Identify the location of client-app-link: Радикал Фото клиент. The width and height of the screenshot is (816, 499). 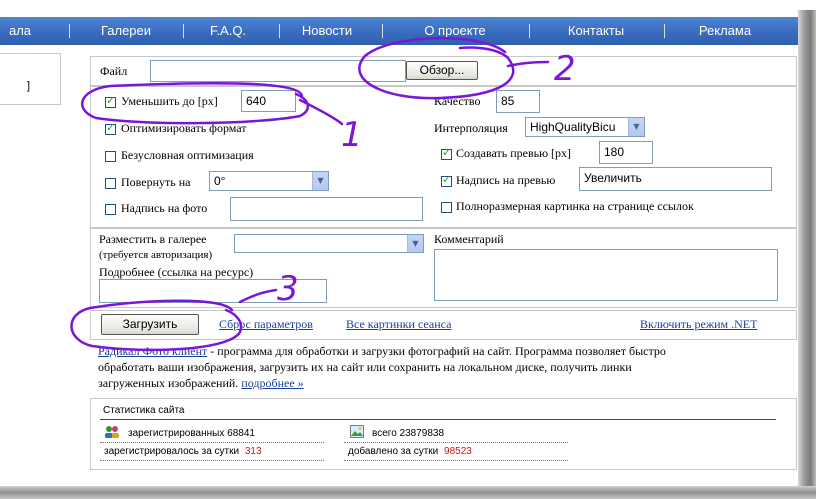
(152, 351).